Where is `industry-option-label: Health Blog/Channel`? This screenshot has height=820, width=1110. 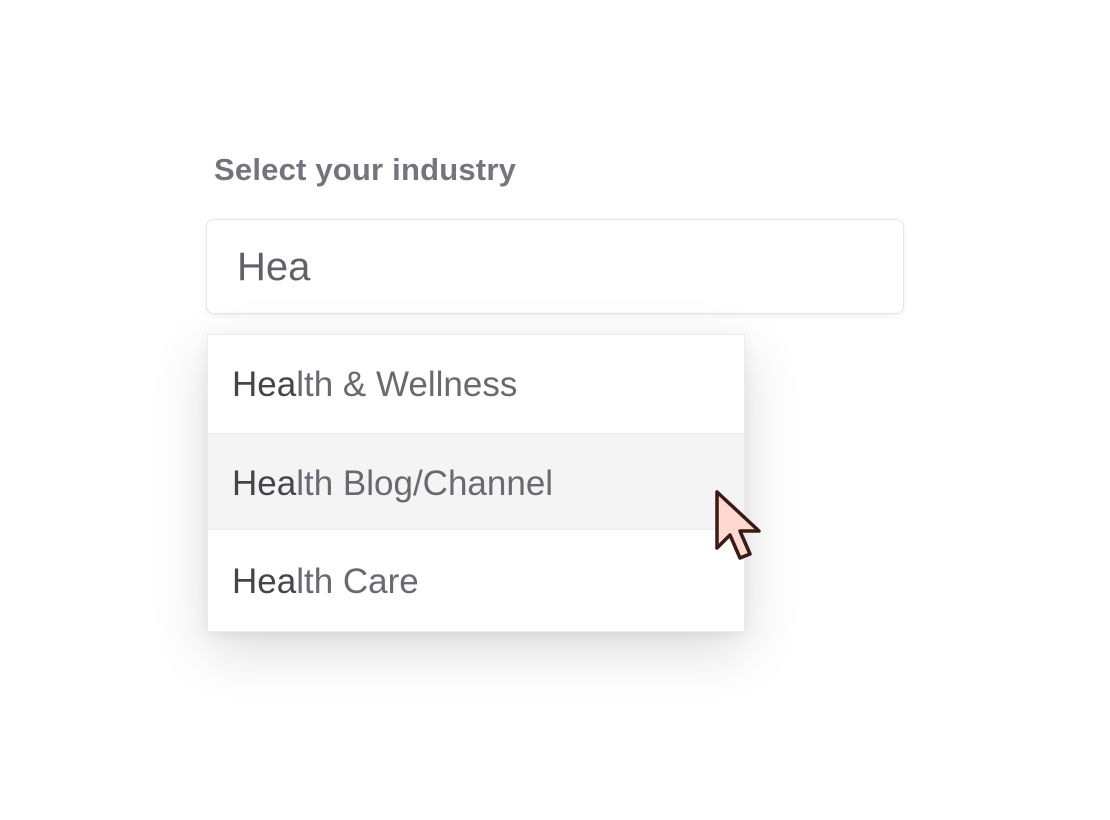 industry-option-label: Health Blog/Channel is located at coordinates (392, 484).